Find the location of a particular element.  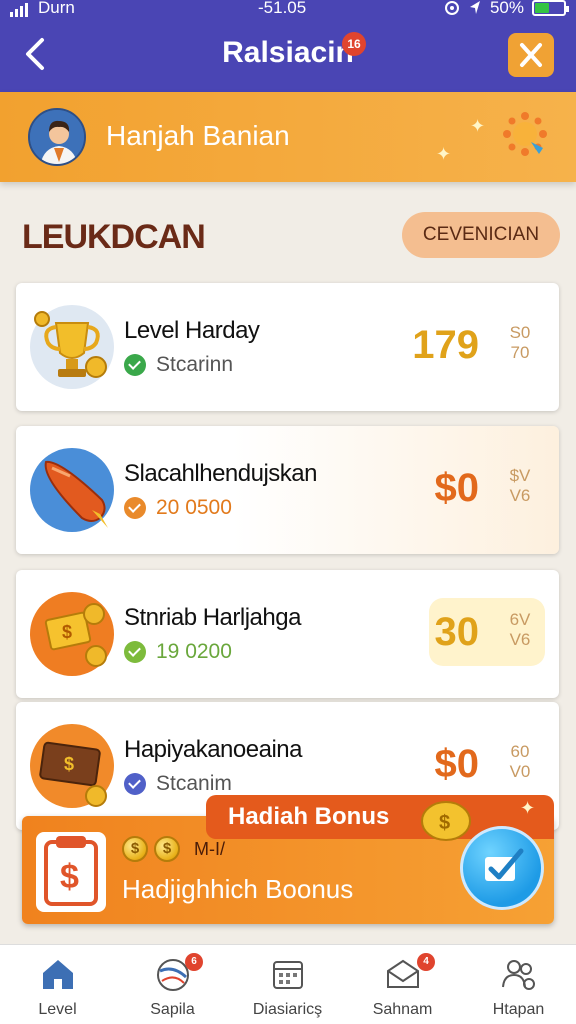

card-subtitle-text: Stcanim is located at coordinates (194, 783).